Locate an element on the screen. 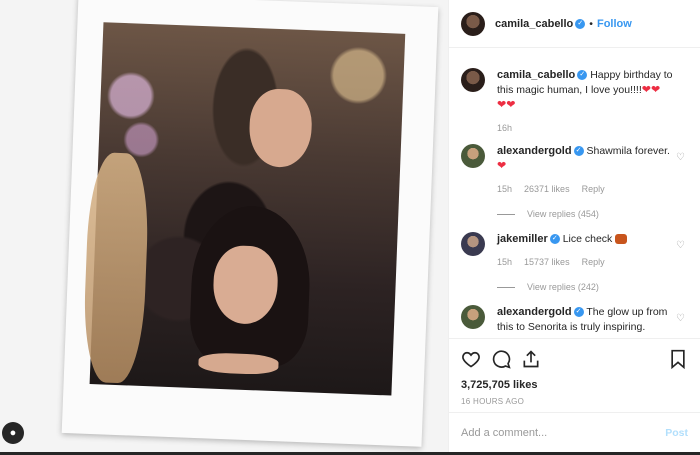  comment-likes: 15737 likes is located at coordinates (547, 262).